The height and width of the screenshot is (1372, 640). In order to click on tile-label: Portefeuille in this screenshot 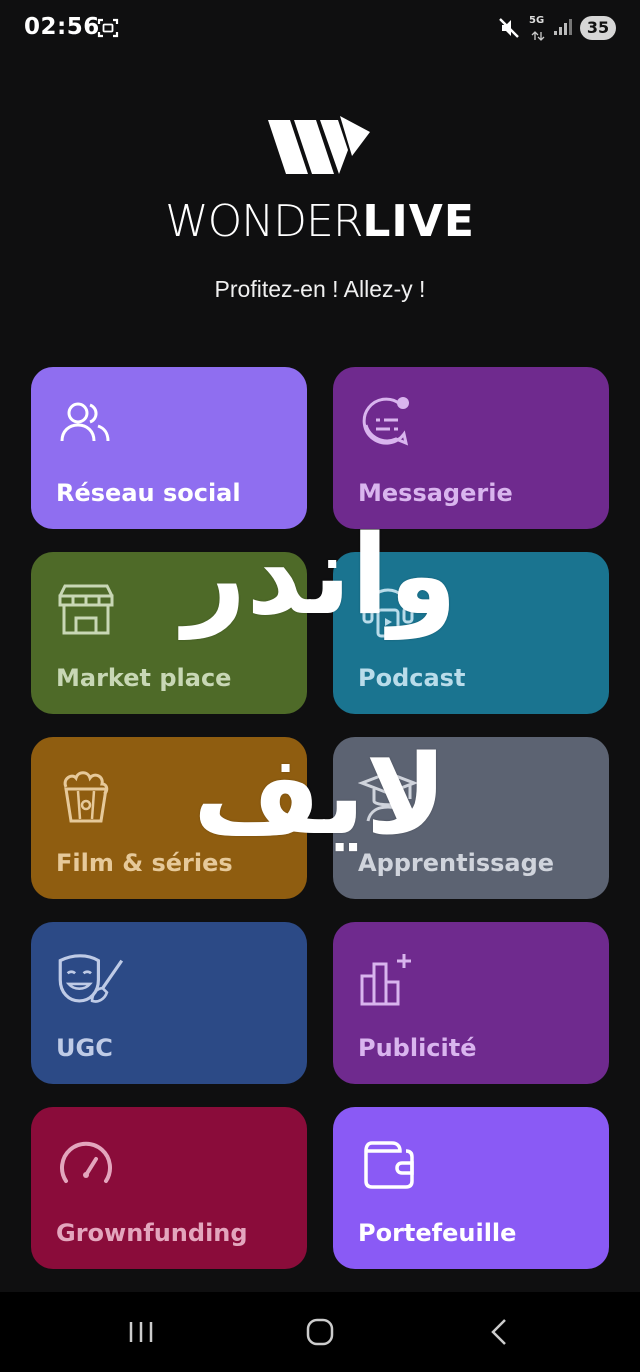, I will do `click(437, 1233)`.